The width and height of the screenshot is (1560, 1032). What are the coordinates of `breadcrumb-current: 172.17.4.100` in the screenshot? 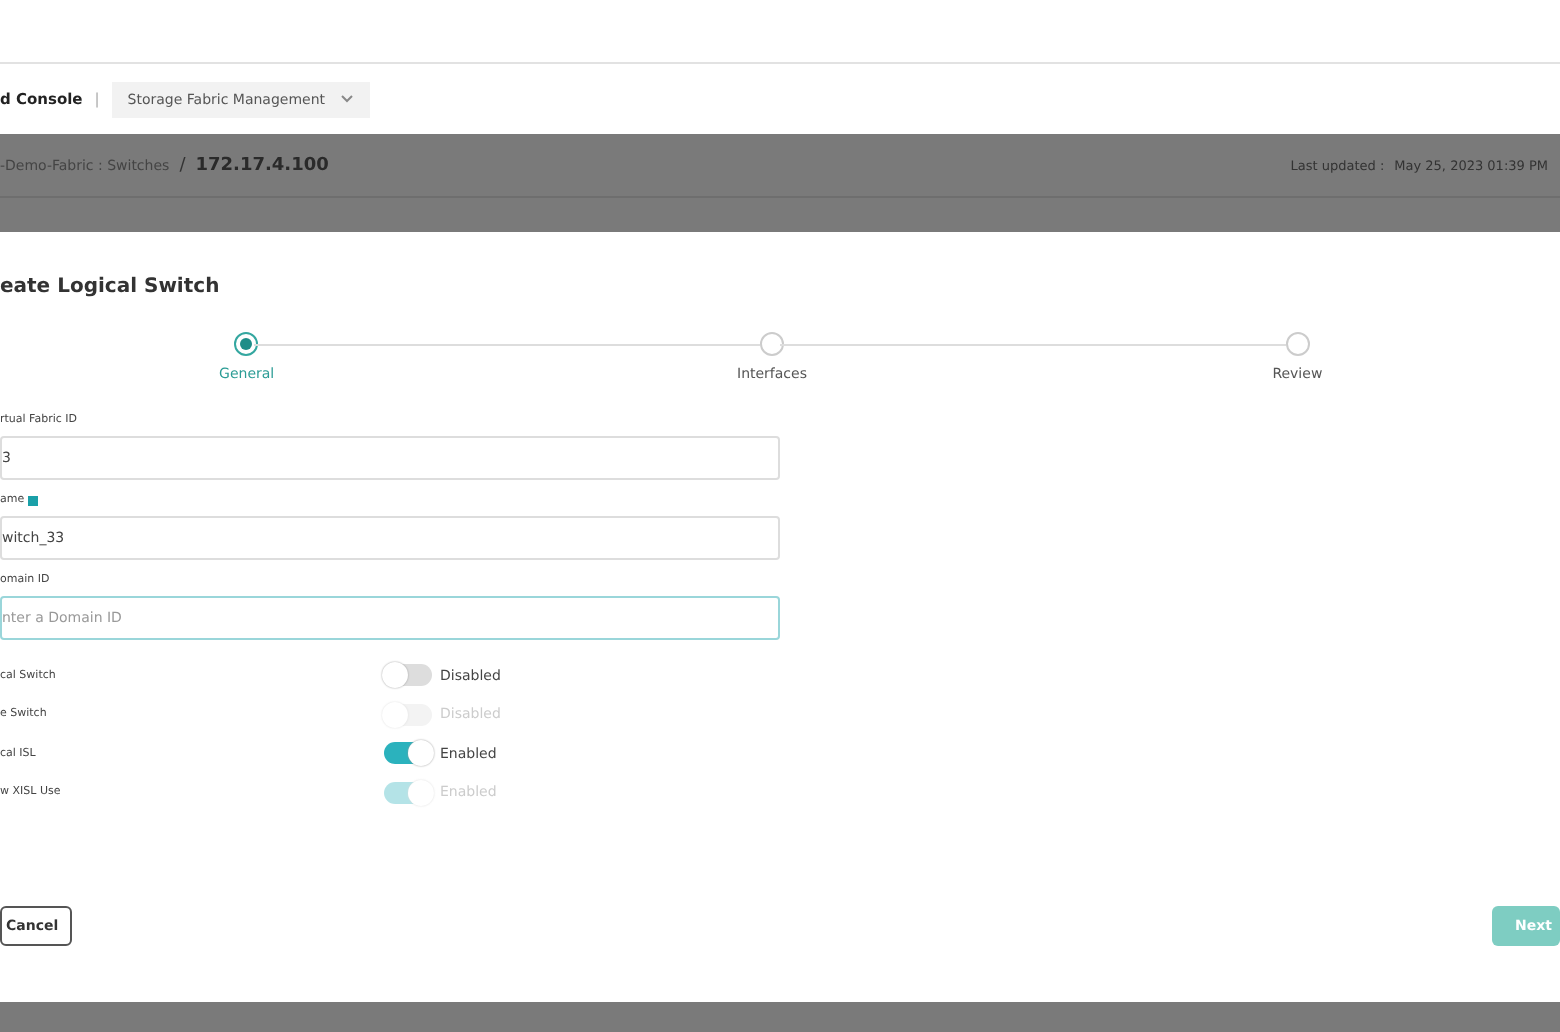 It's located at (262, 165).